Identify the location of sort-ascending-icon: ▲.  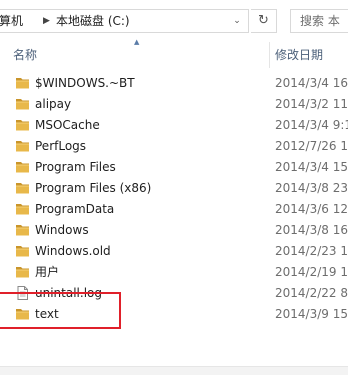
(137, 42).